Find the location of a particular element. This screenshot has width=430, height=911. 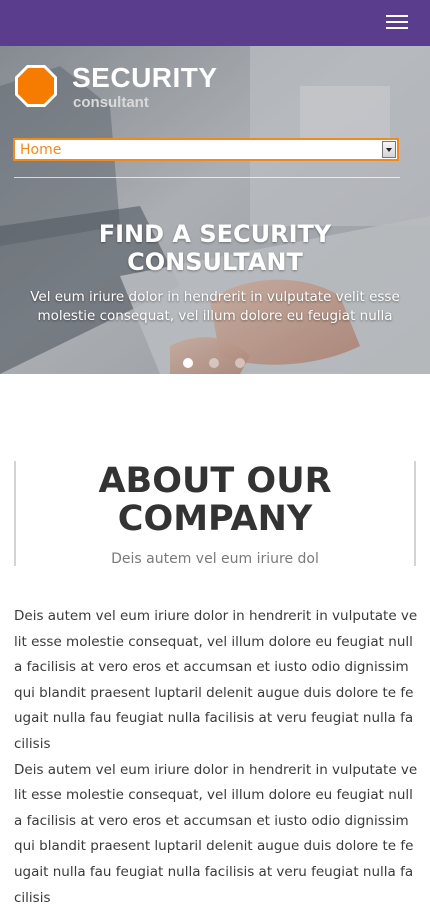

hamburger-menu-icon is located at coordinates (397, 22).